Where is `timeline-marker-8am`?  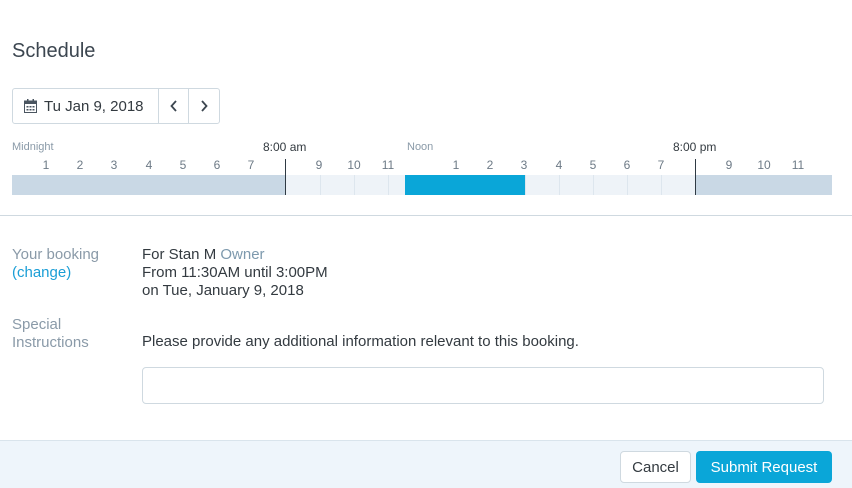
timeline-marker-8am is located at coordinates (285, 177).